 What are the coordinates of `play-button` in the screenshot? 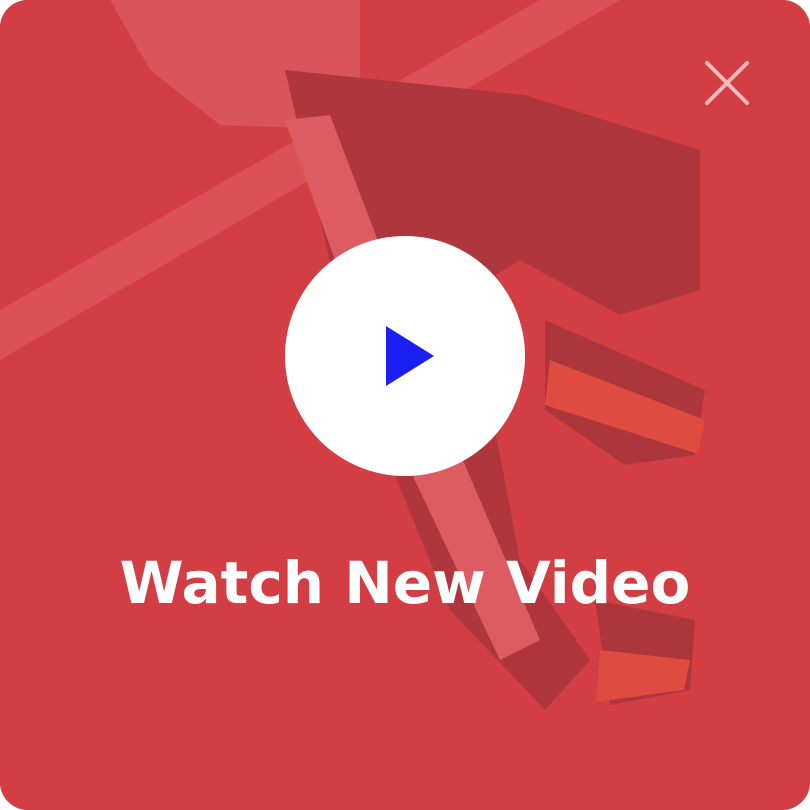 It's located at (405, 356).